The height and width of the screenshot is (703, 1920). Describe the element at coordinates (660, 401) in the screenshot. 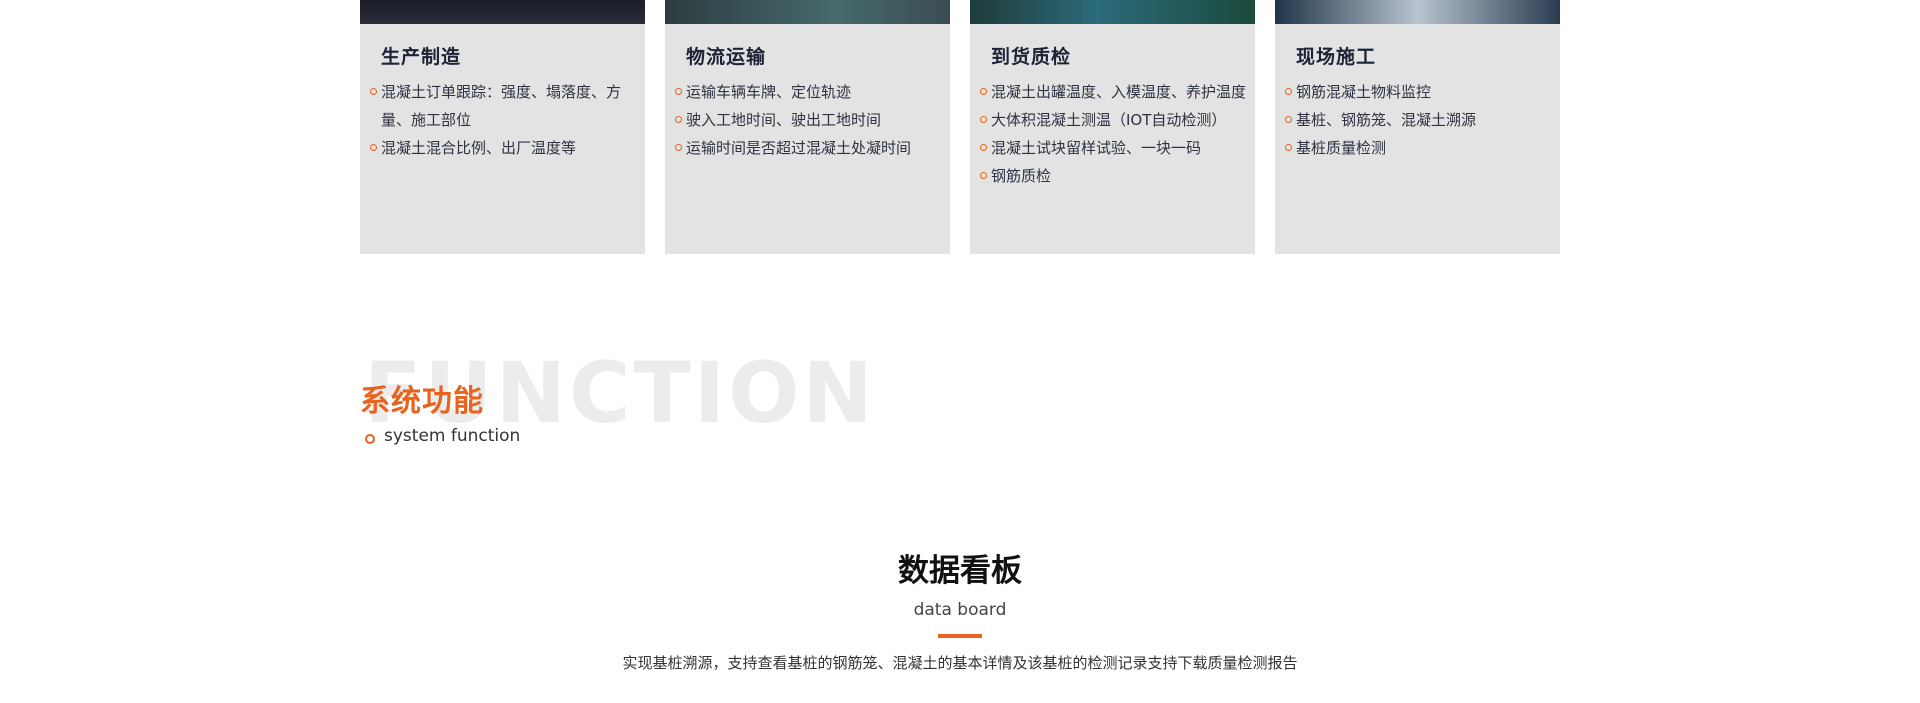

I see `system-function-section: FUNCTION 系统功能 system function` at that location.